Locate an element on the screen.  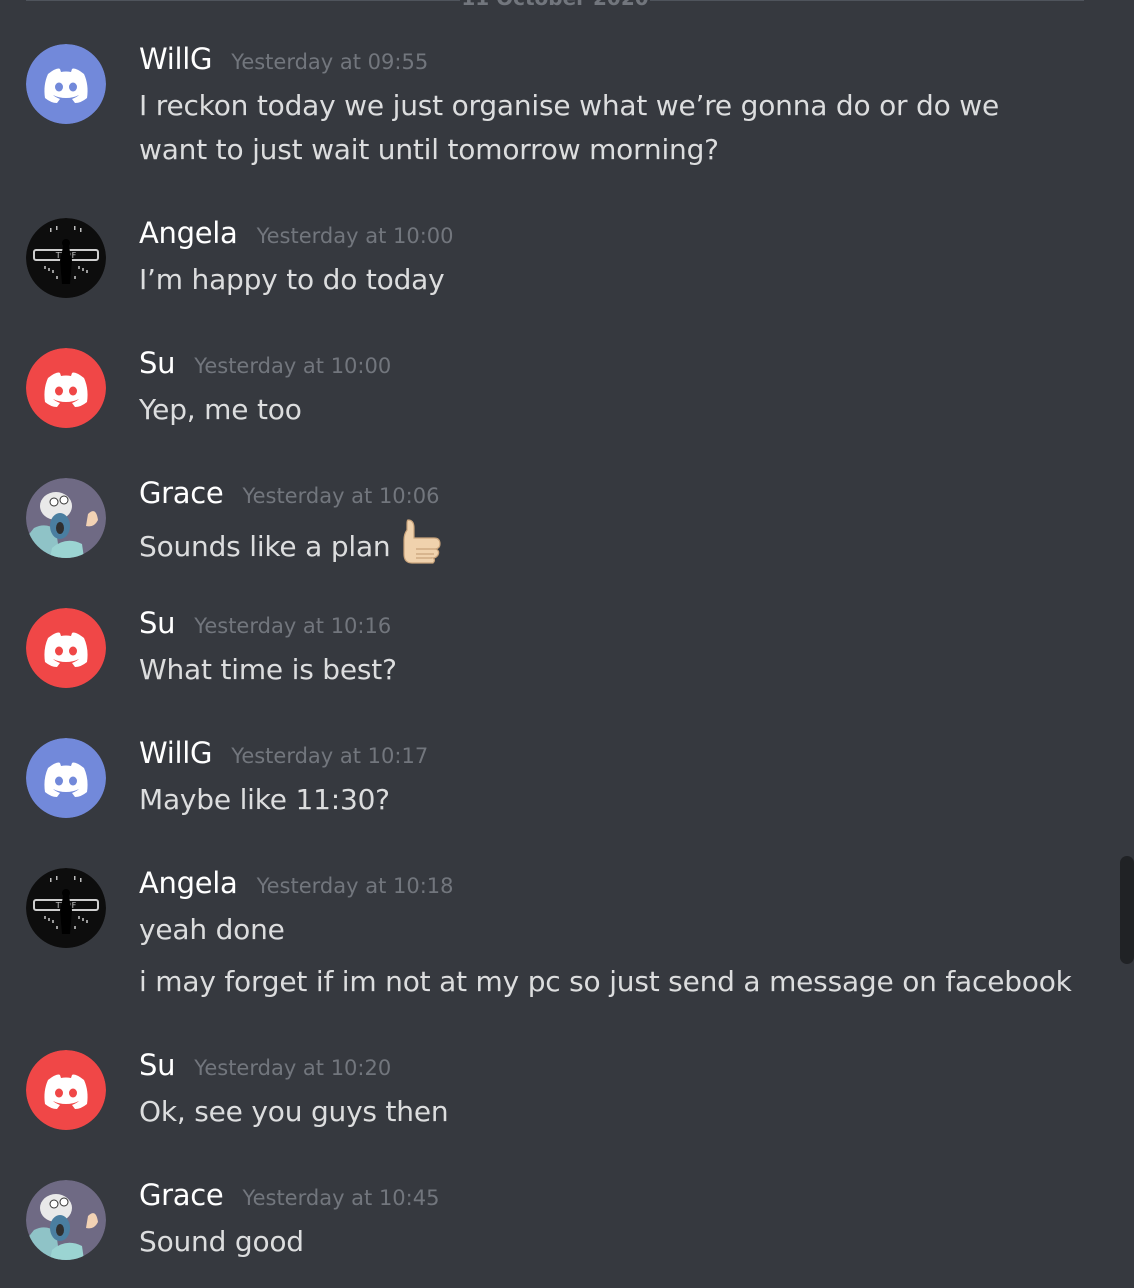
scrollbar-thumb is located at coordinates (1127, 910).